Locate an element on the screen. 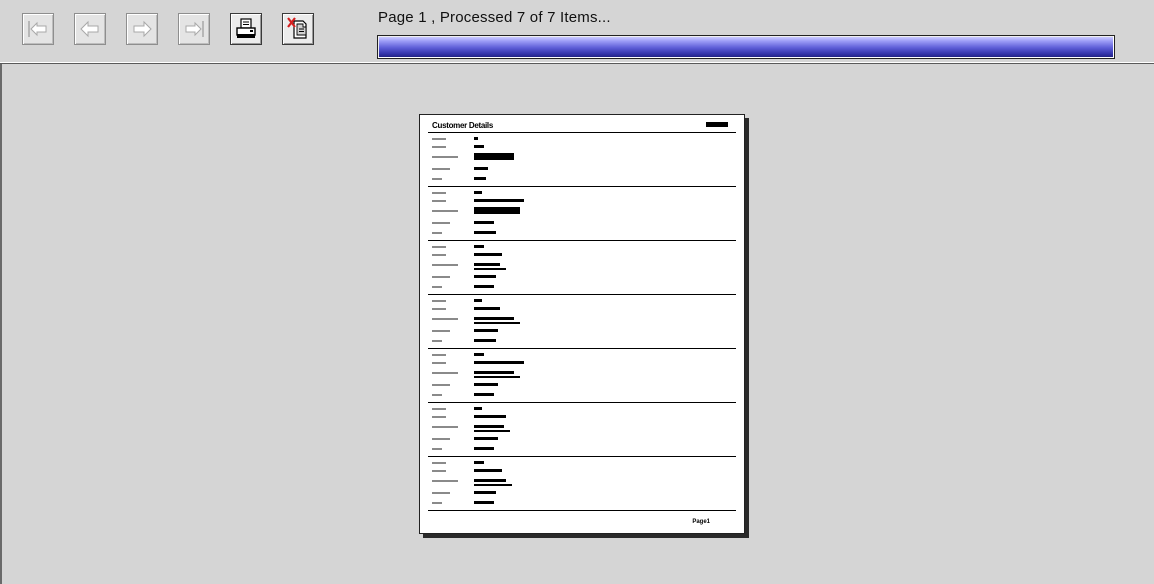 This screenshot has width=1154, height=584. progress-bar is located at coordinates (746, 47).